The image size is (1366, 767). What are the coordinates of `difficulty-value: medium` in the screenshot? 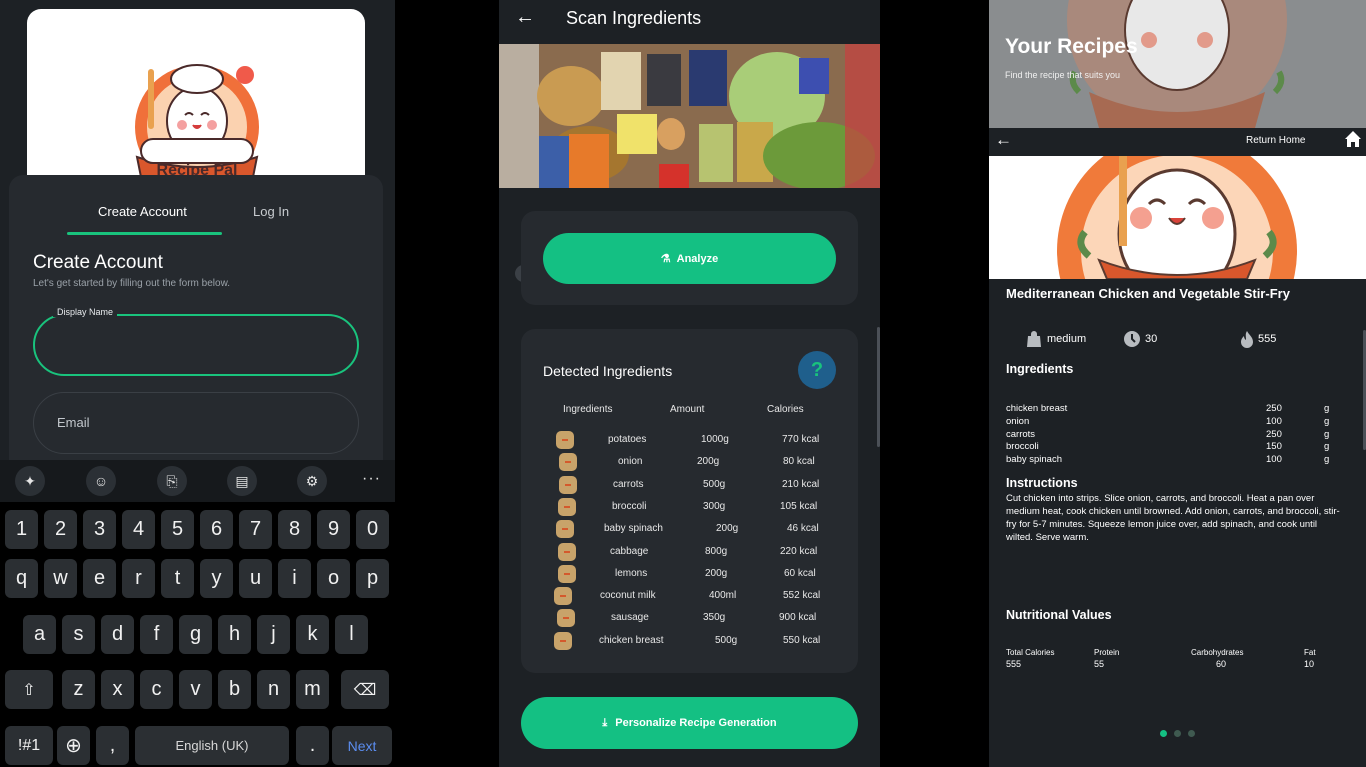 It's located at (1067, 339).